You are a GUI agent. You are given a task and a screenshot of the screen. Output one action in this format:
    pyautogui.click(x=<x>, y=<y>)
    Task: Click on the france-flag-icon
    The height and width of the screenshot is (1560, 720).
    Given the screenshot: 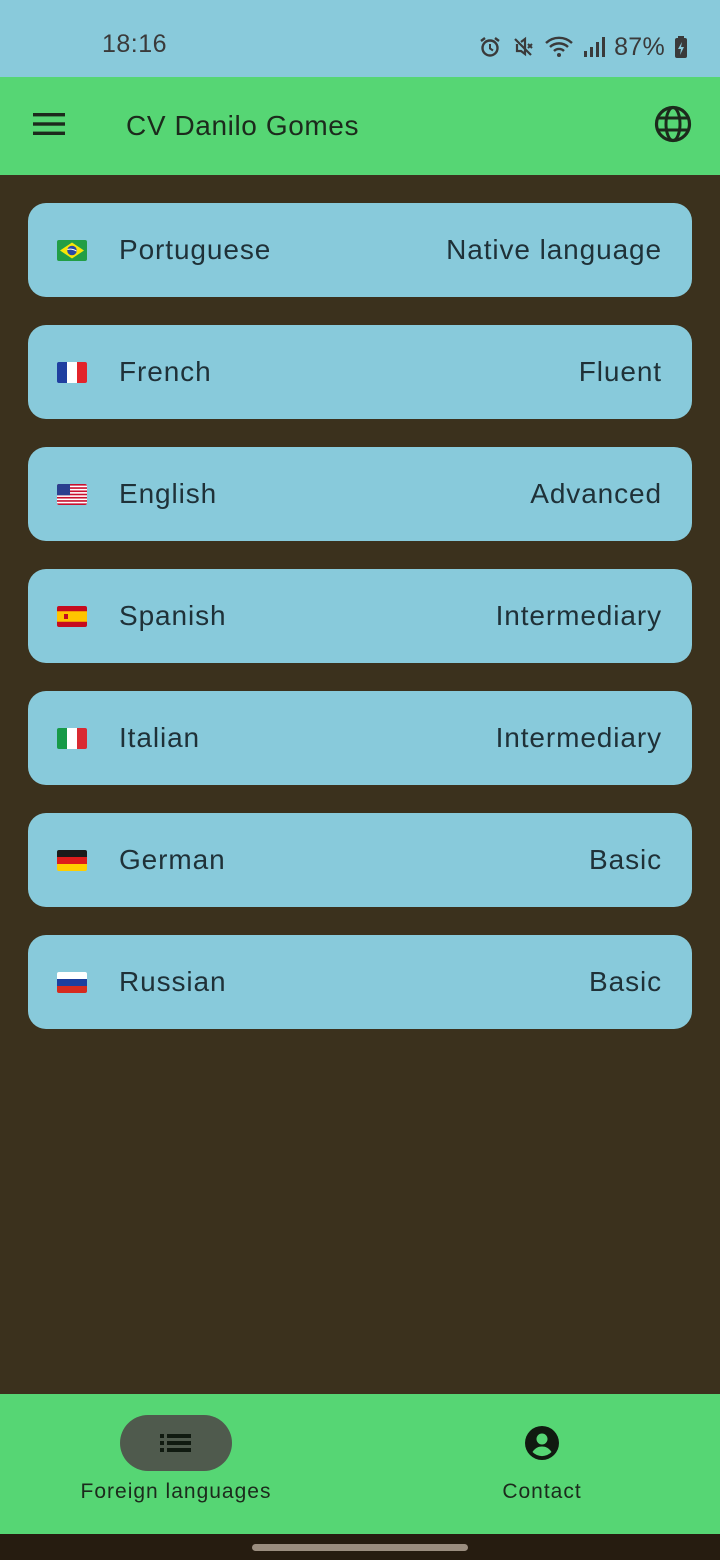 What is the action you would take?
    pyautogui.click(x=72, y=372)
    